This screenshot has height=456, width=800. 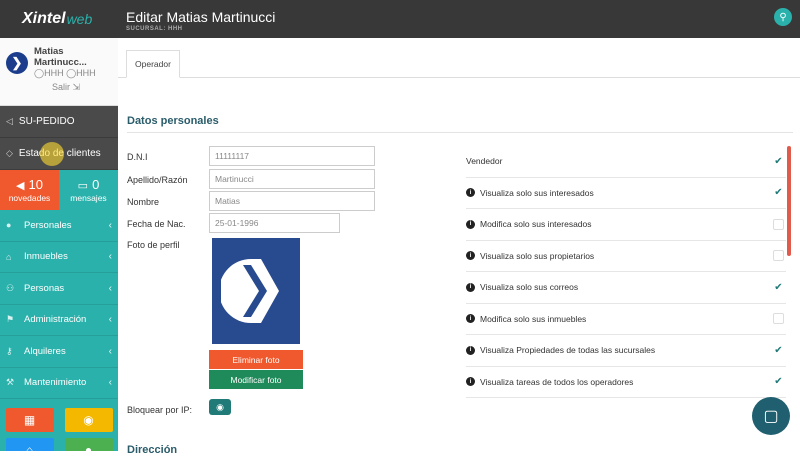 I want to click on megaphone-icon: ◁, so click(x=9, y=121).